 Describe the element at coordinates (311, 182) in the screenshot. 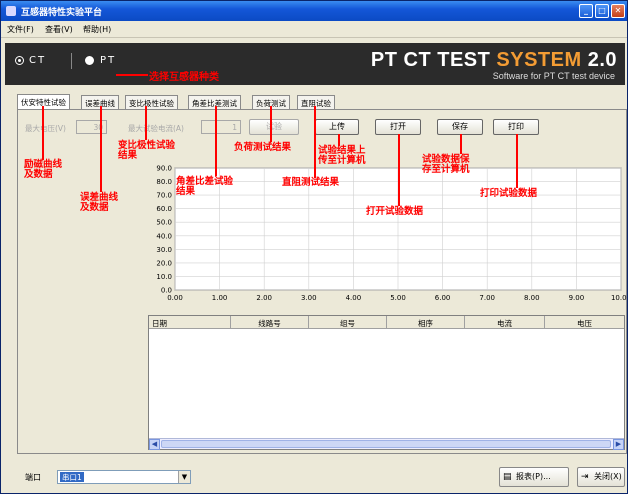

I see `callout-dc-resistance: 直阻测试结果` at that location.